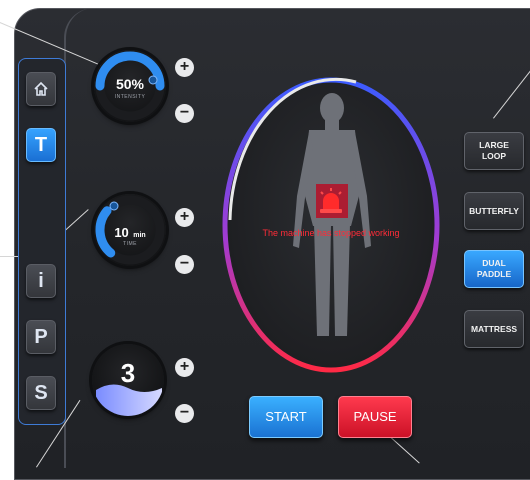 This screenshot has height=480, width=530. Describe the element at coordinates (42, 241) in the screenshot. I see `sidebar` at that location.